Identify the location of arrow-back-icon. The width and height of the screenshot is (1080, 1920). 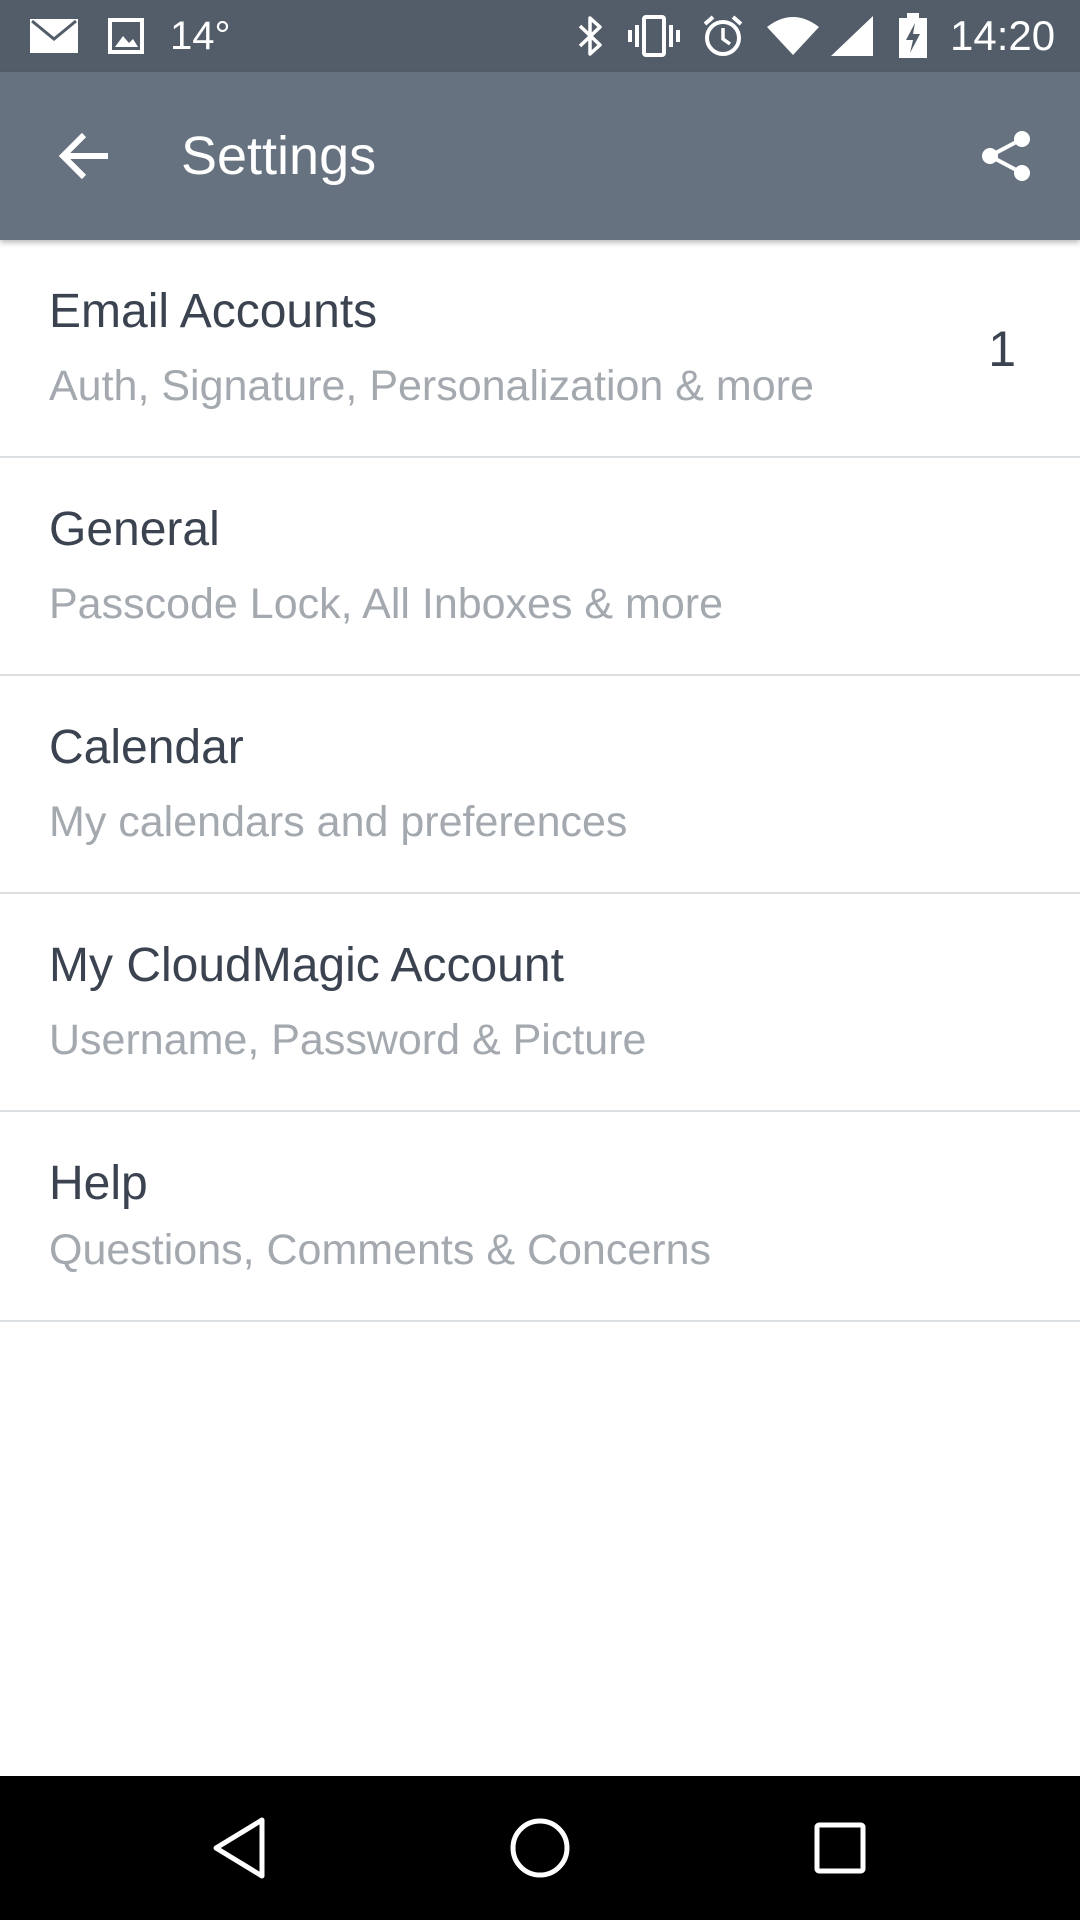
(83, 156).